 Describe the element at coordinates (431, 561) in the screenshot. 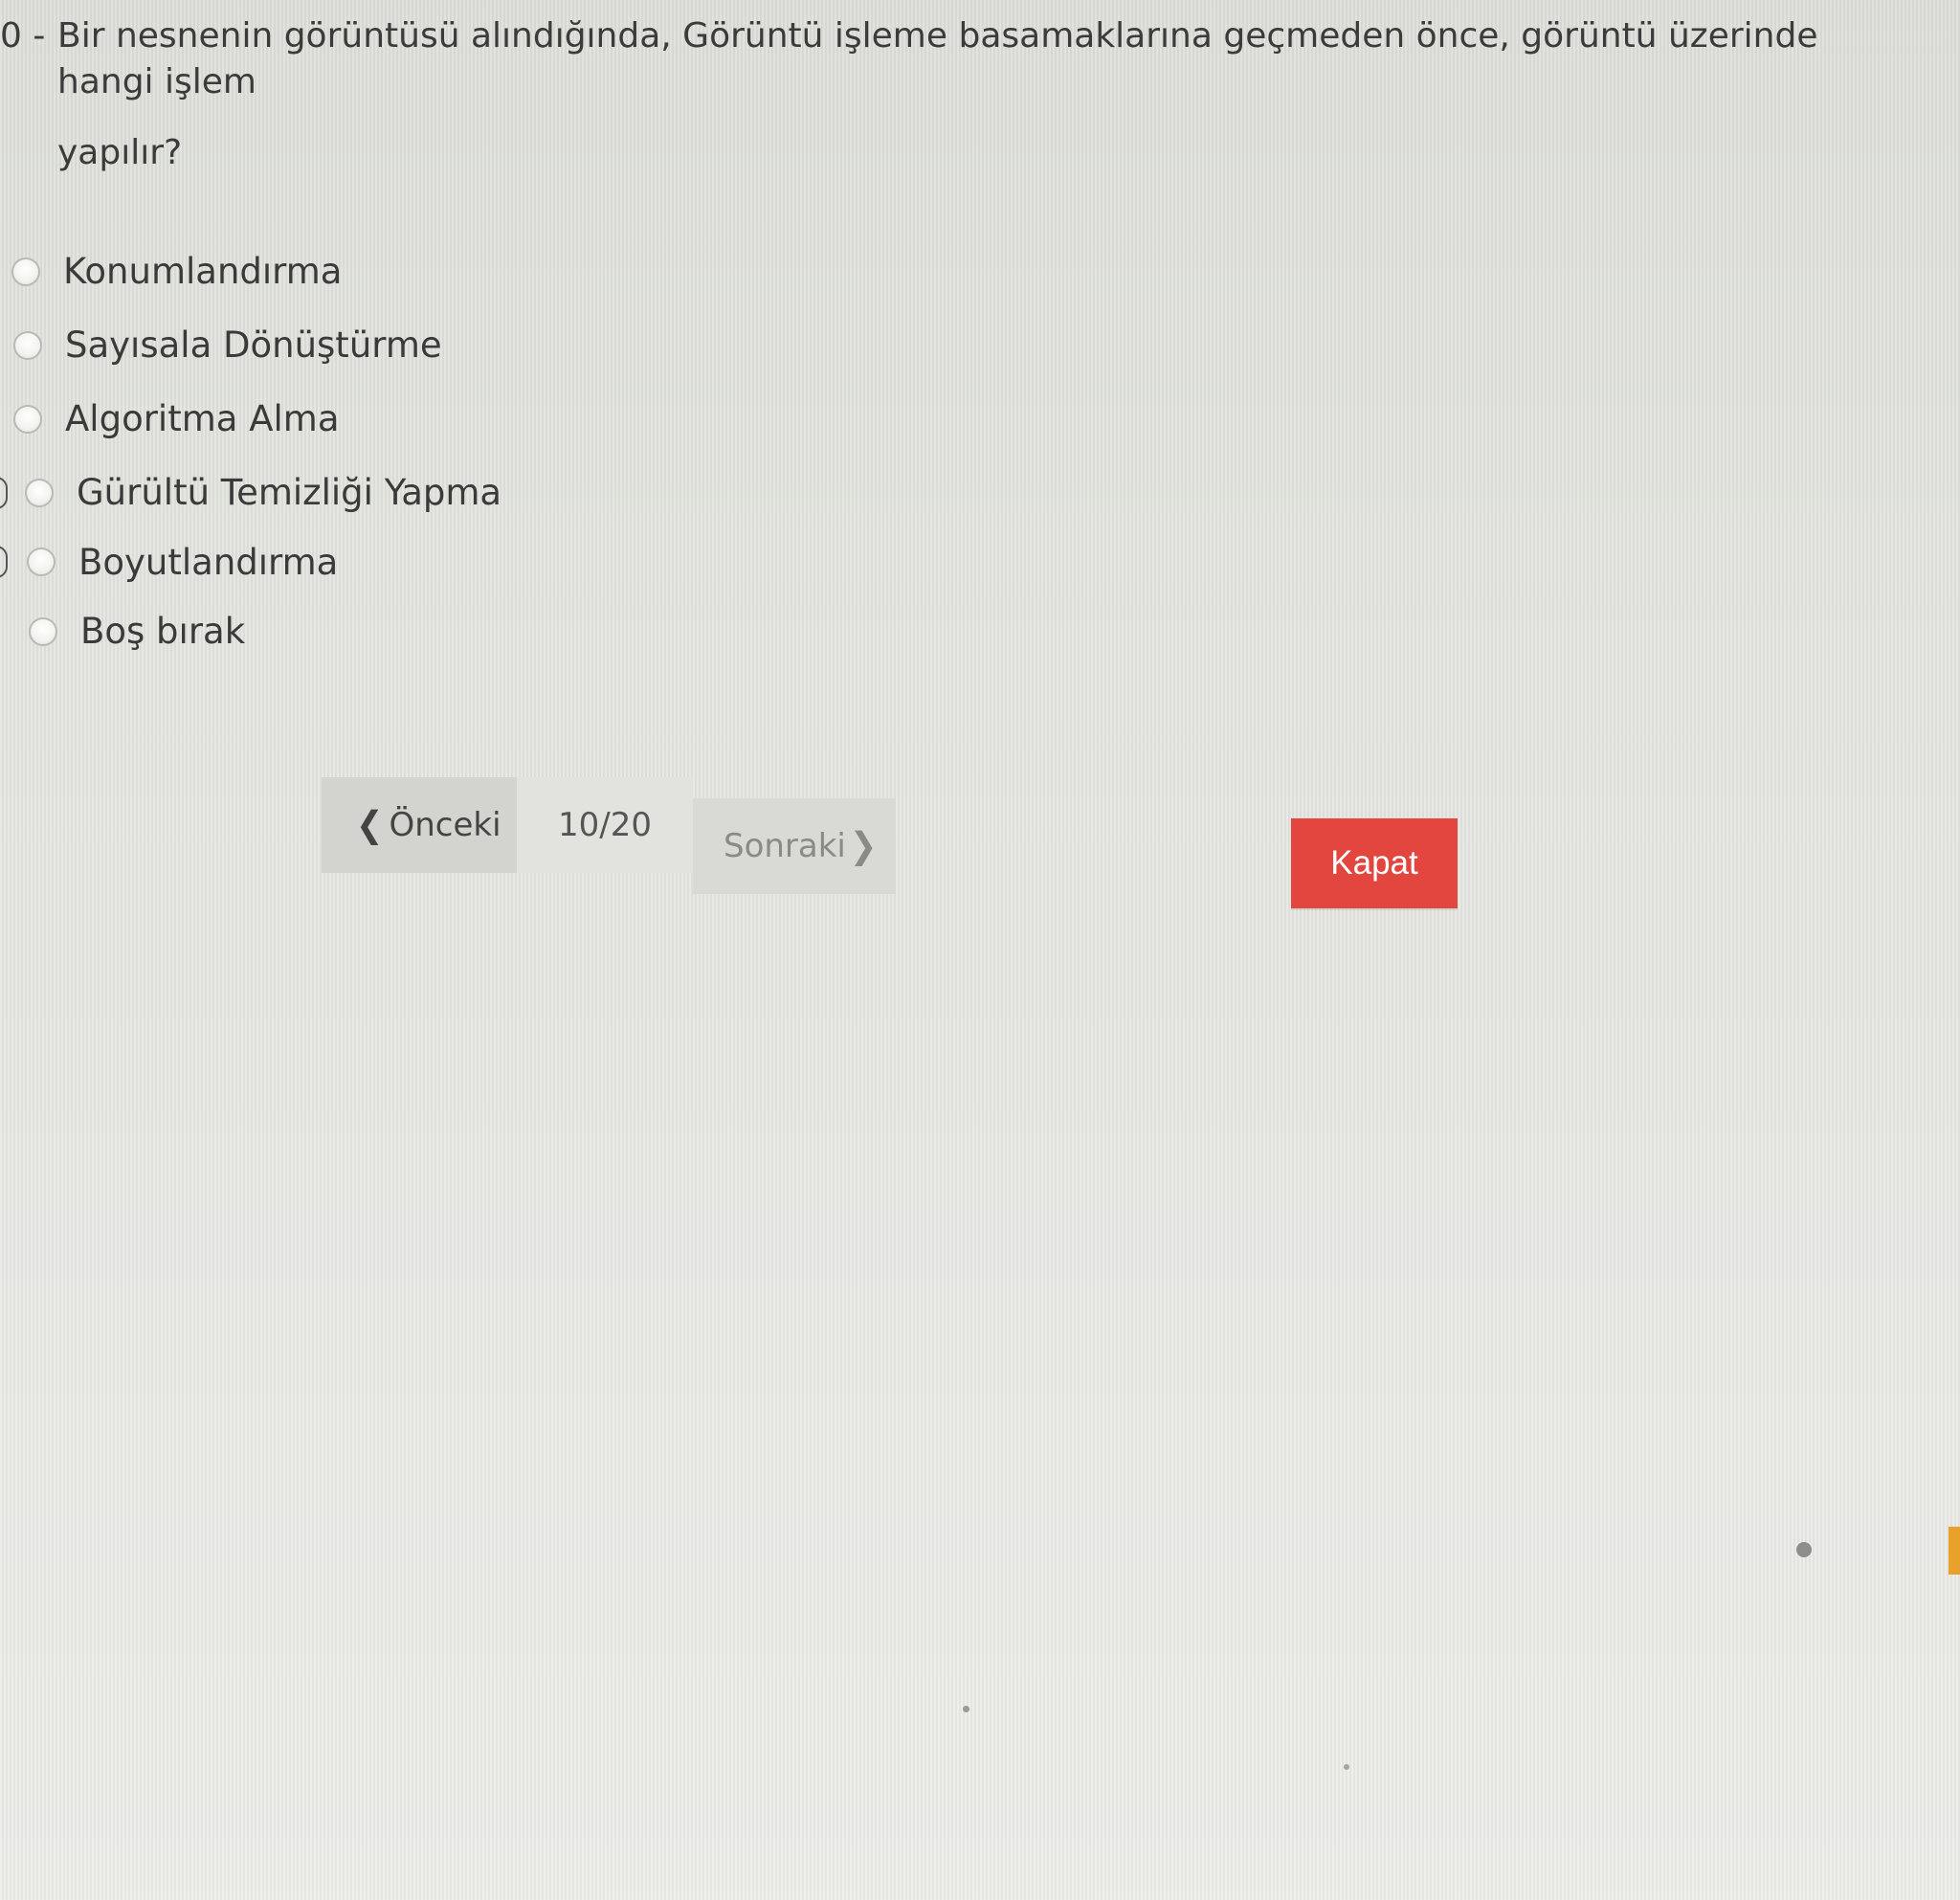

I see `option-boyutlandirma: Boyutlandırma` at that location.